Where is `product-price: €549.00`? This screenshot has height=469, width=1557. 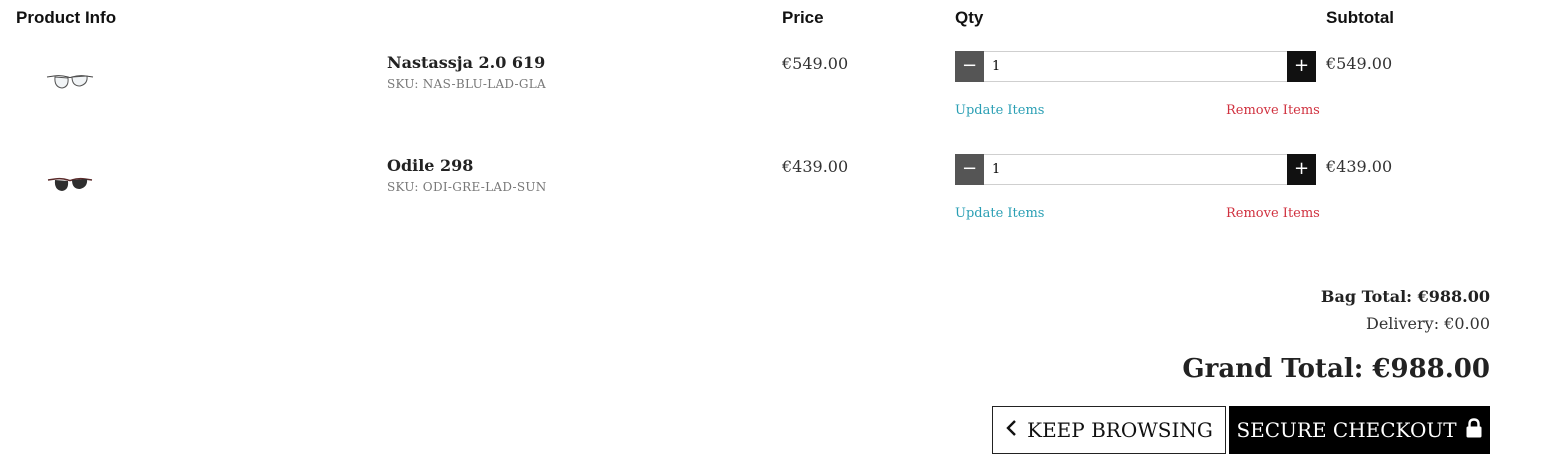 product-price: €549.00 is located at coordinates (815, 63).